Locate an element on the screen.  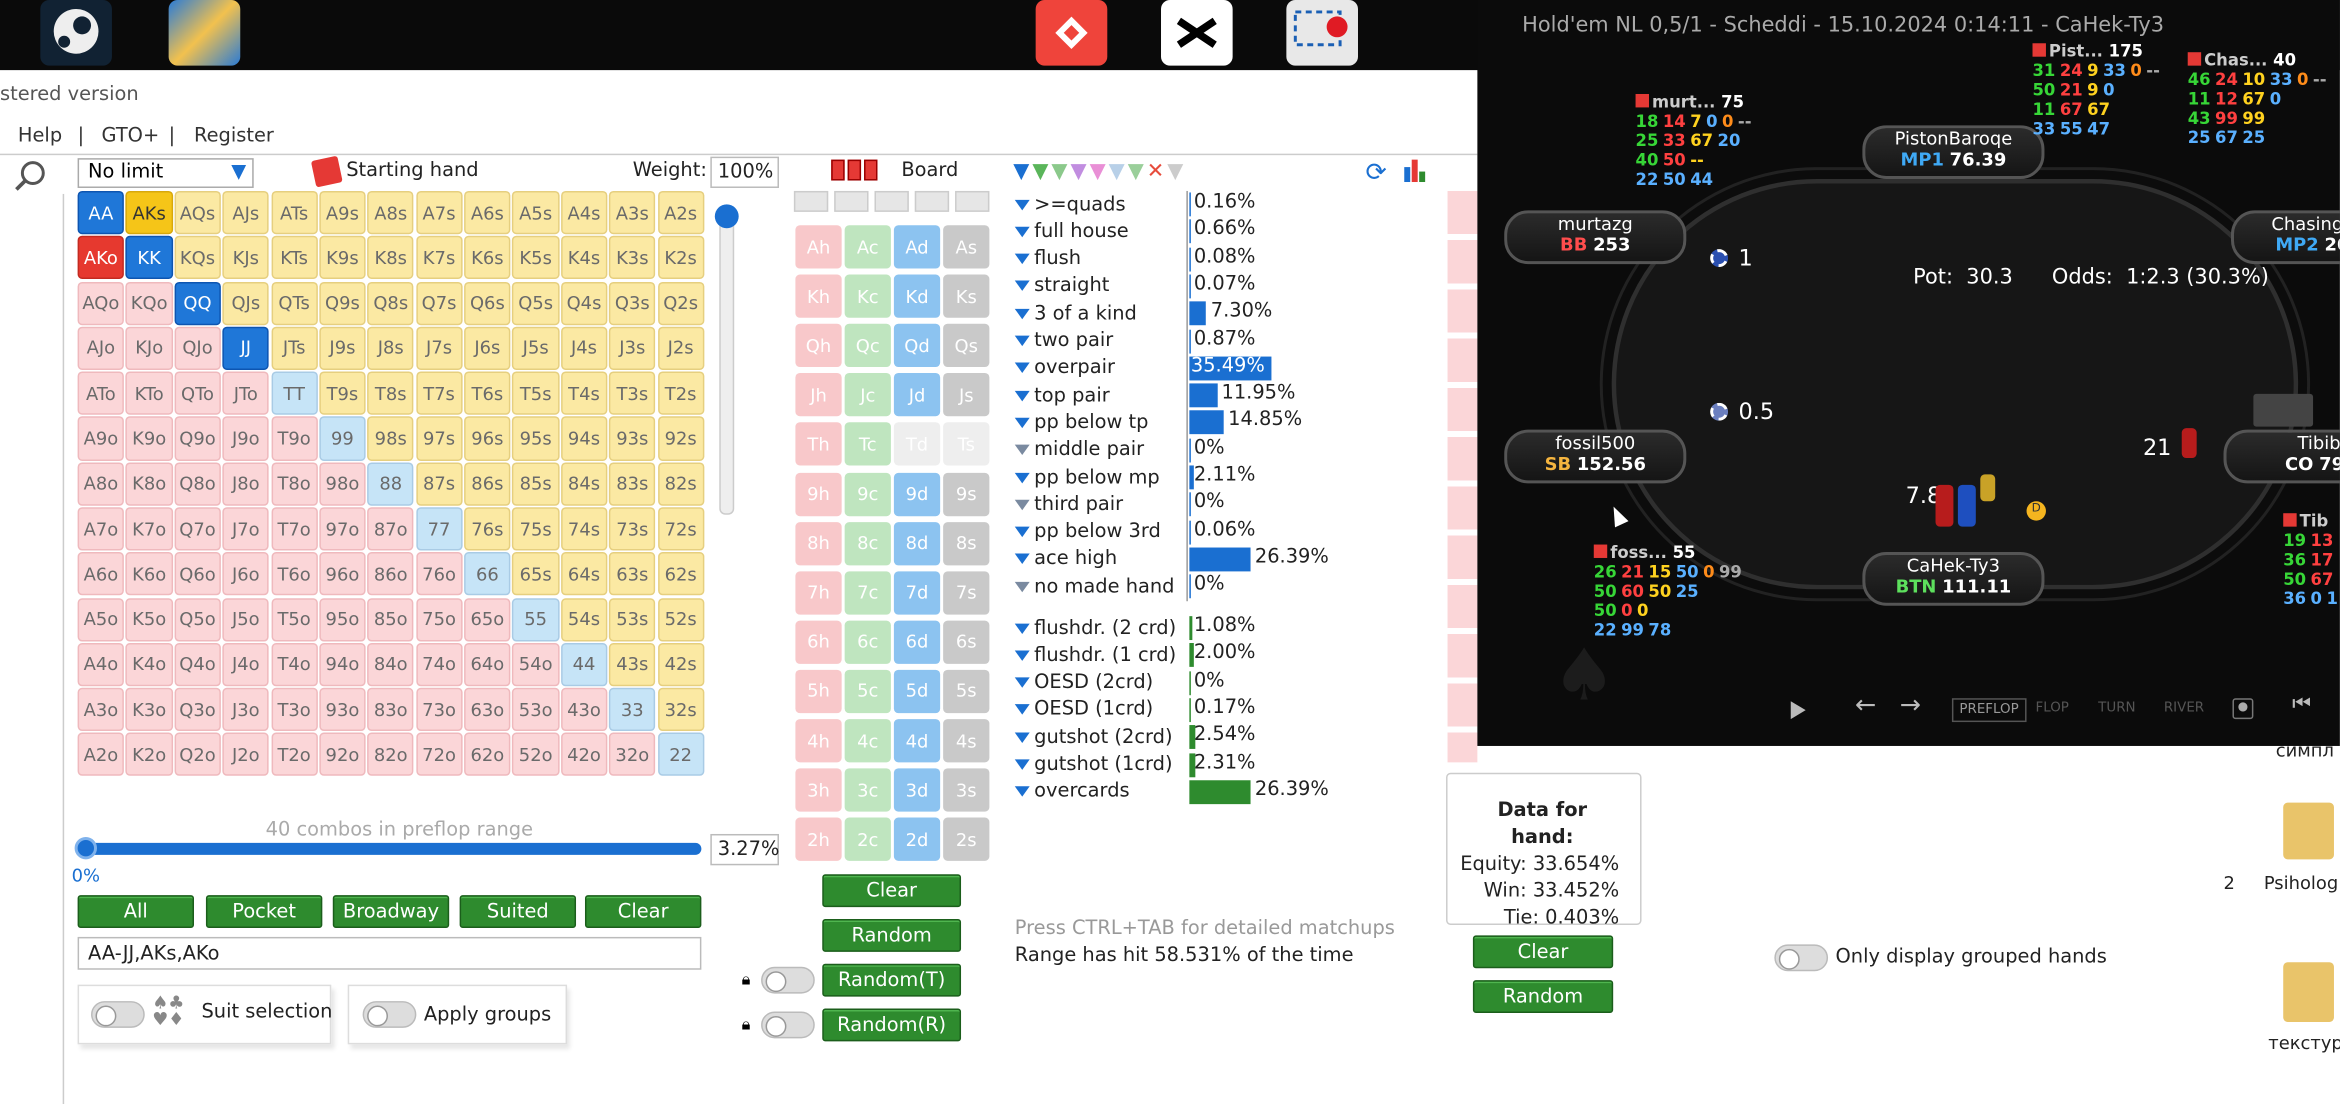
range-slider-track is located at coordinates (389, 848).